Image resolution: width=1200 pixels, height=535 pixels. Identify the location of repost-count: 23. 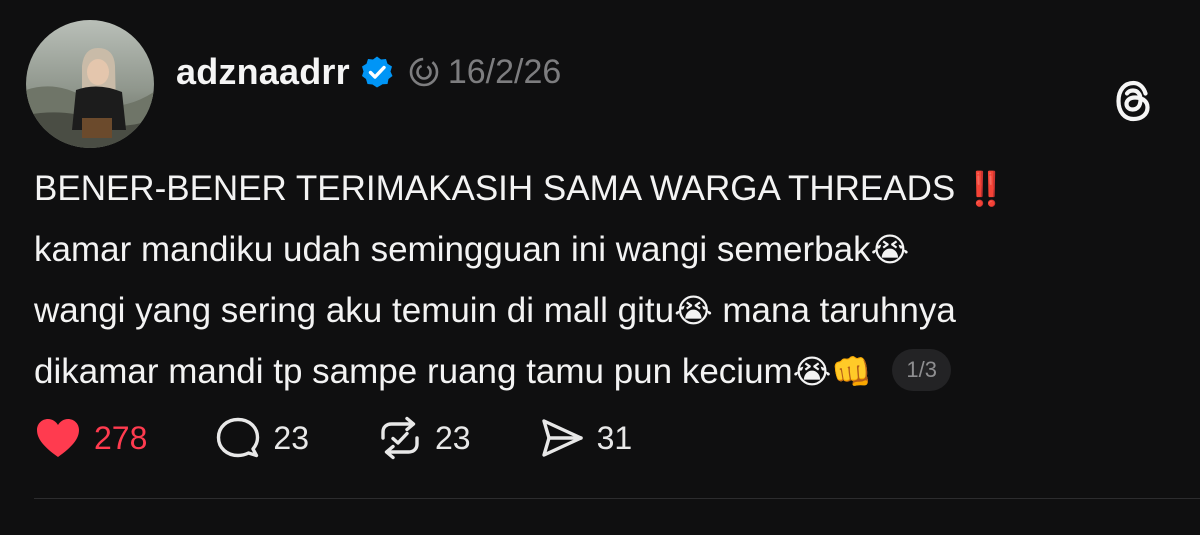
(452, 437).